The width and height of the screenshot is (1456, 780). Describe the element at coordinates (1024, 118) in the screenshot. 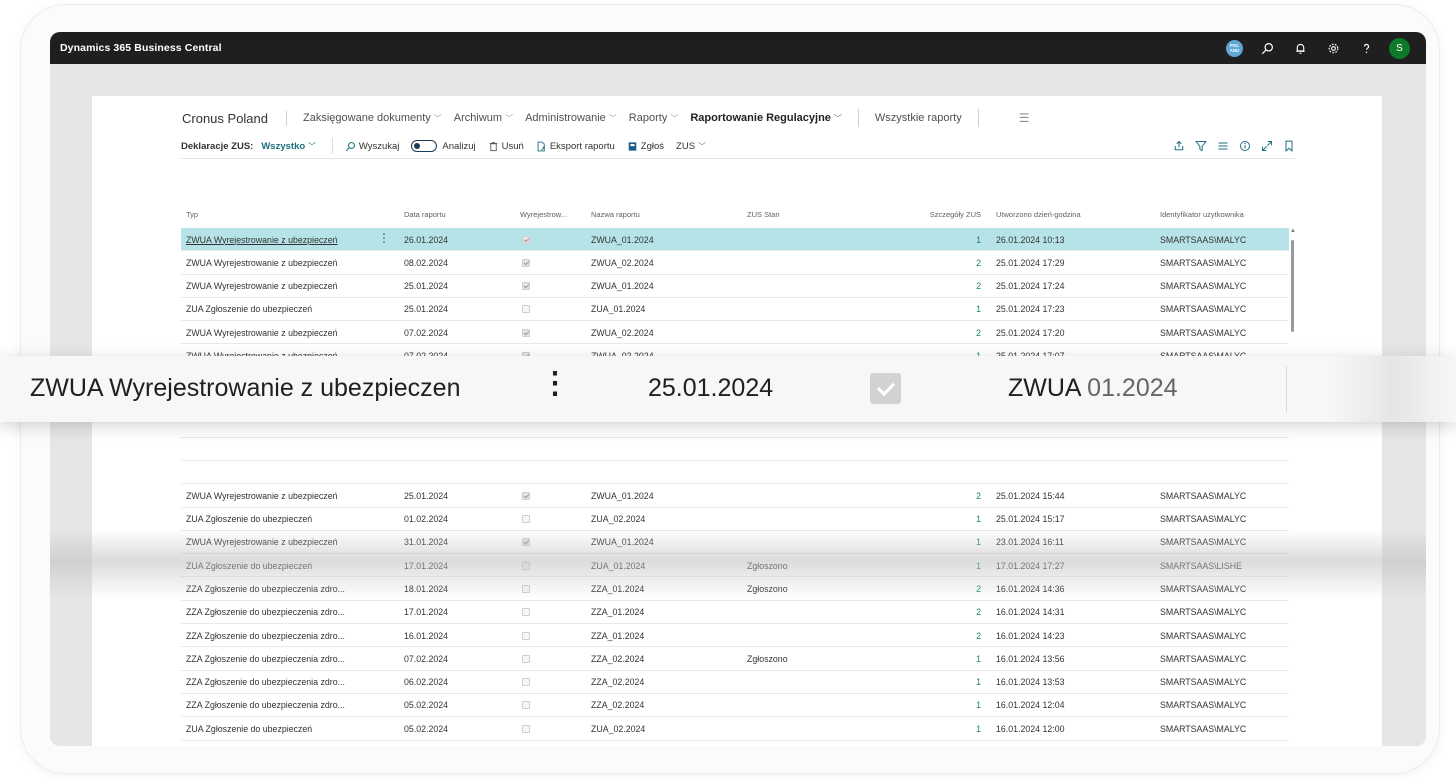

I see `hamburger-menu-icon: ☰` at that location.